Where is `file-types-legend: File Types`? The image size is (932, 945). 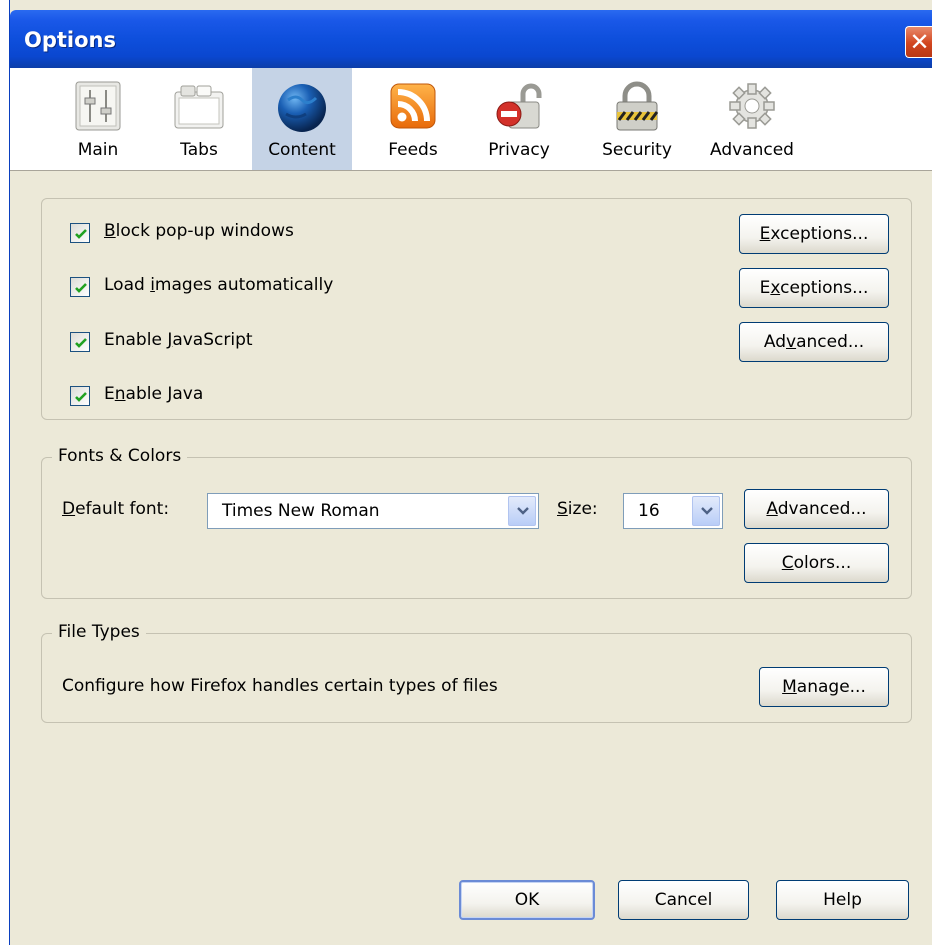
file-types-legend: File Types is located at coordinates (99, 632).